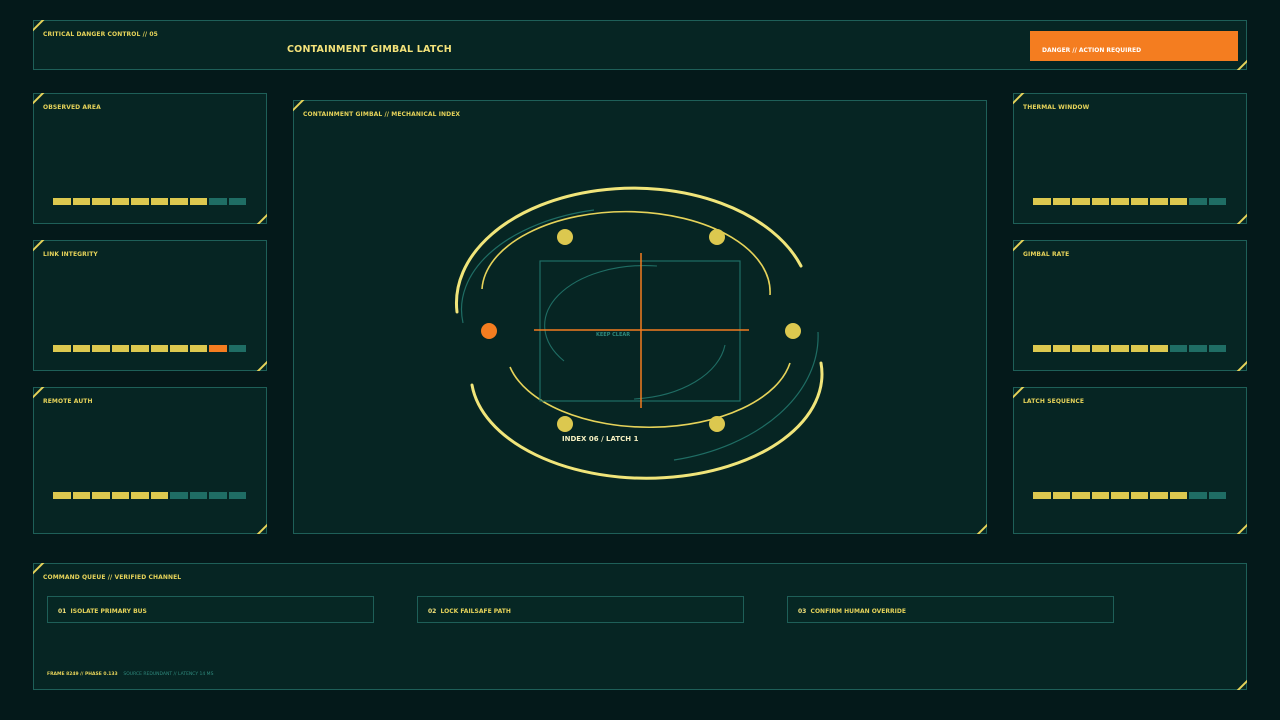 The width and height of the screenshot is (1280, 720). What do you see at coordinates (1130, 305) in the screenshot?
I see `gimbal-rate-panel: GIMBAL RATE` at bounding box center [1130, 305].